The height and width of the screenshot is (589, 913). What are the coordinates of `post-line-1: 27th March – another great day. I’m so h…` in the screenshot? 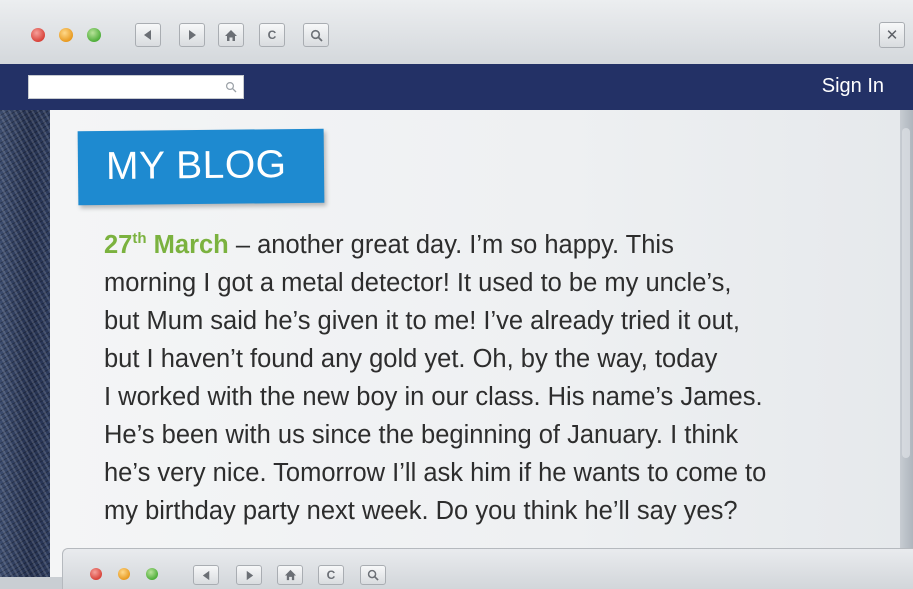 It's located at (389, 244).